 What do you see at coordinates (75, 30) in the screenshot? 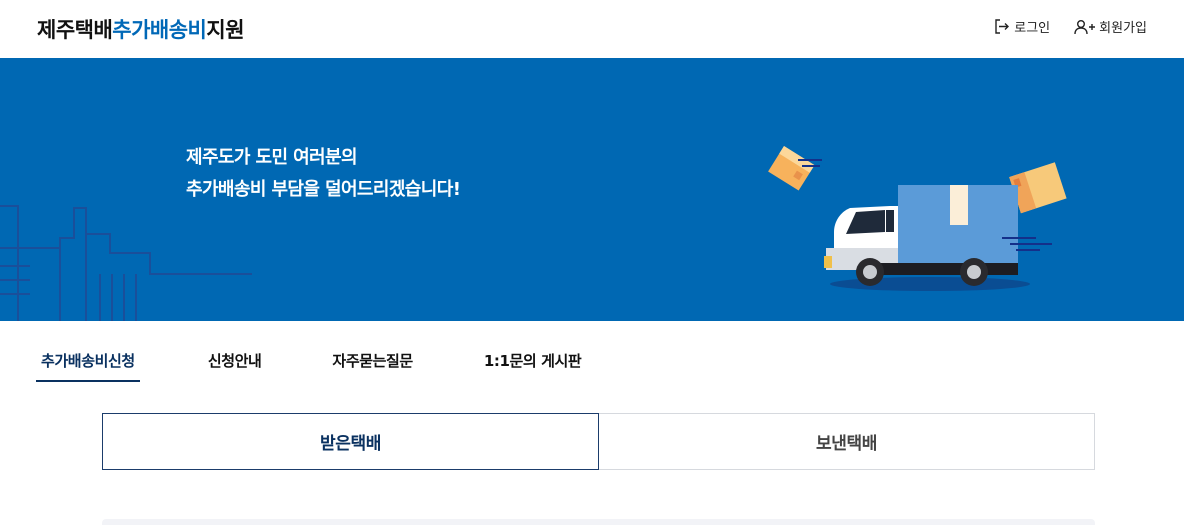
I see `logo-text-jeju: 제주택배` at bounding box center [75, 30].